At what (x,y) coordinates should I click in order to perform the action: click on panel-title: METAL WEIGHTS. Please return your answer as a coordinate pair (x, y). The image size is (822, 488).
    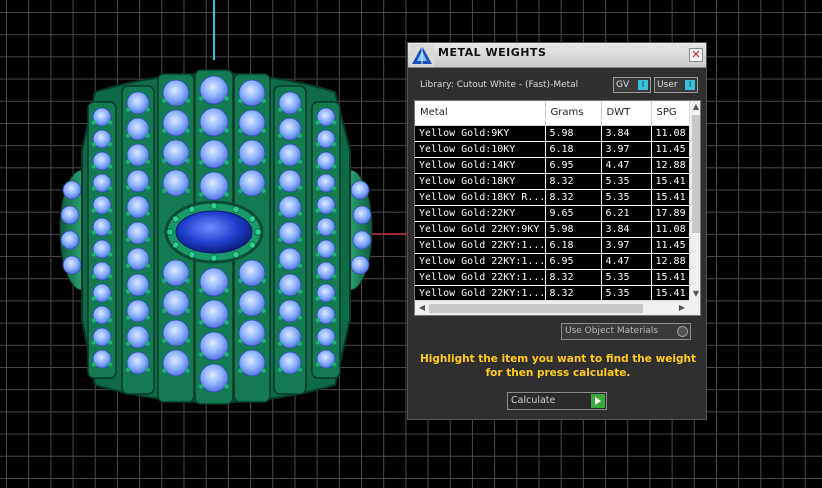
    Looking at the image, I should click on (492, 52).